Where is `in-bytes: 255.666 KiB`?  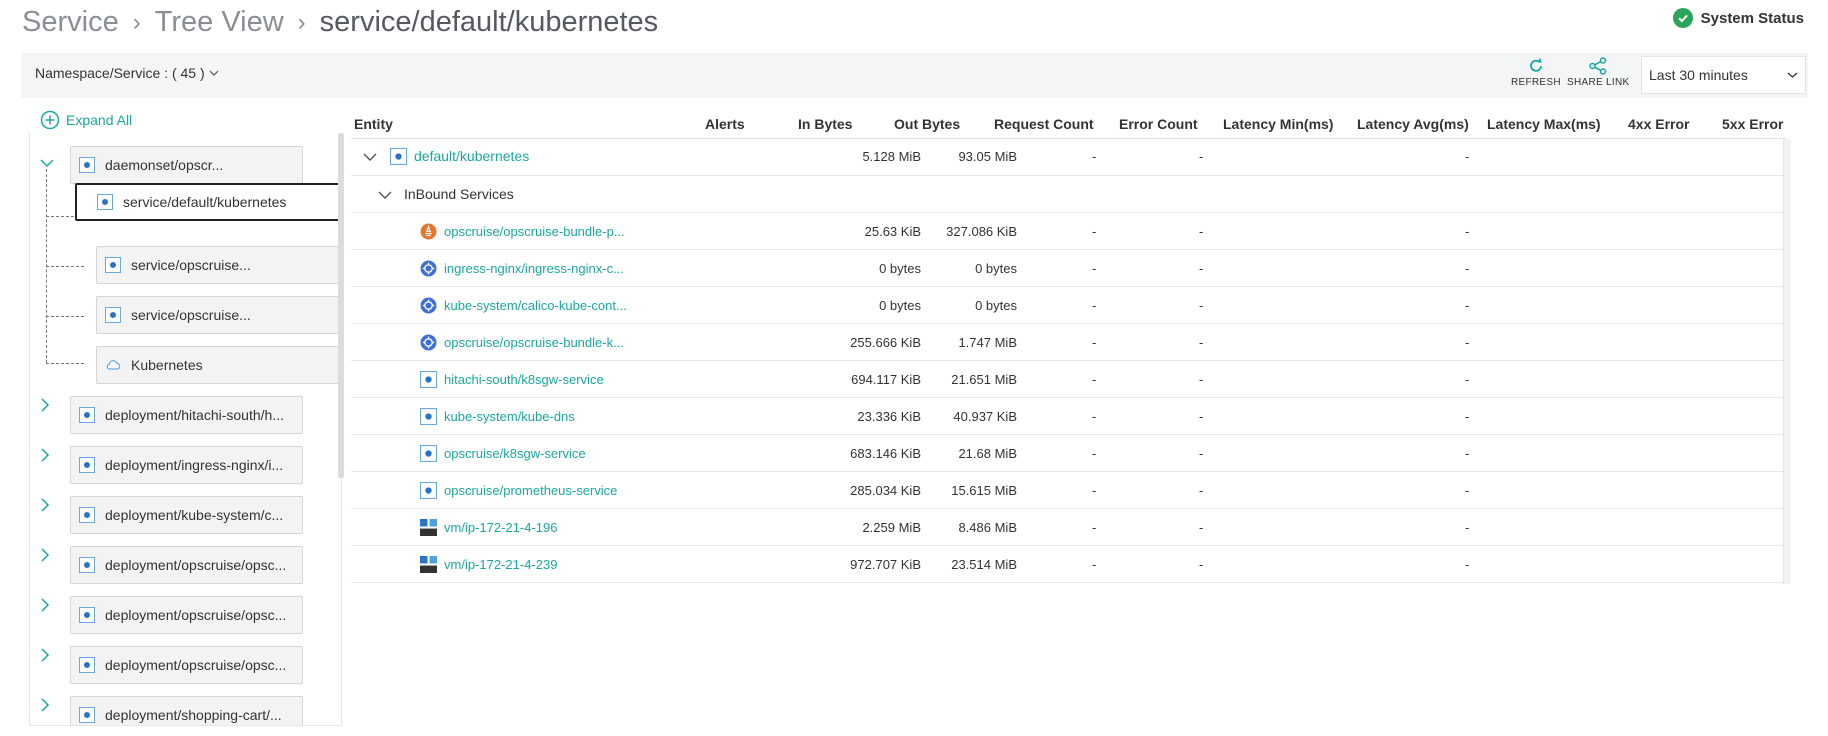
in-bytes: 255.666 KiB is located at coordinates (885, 342).